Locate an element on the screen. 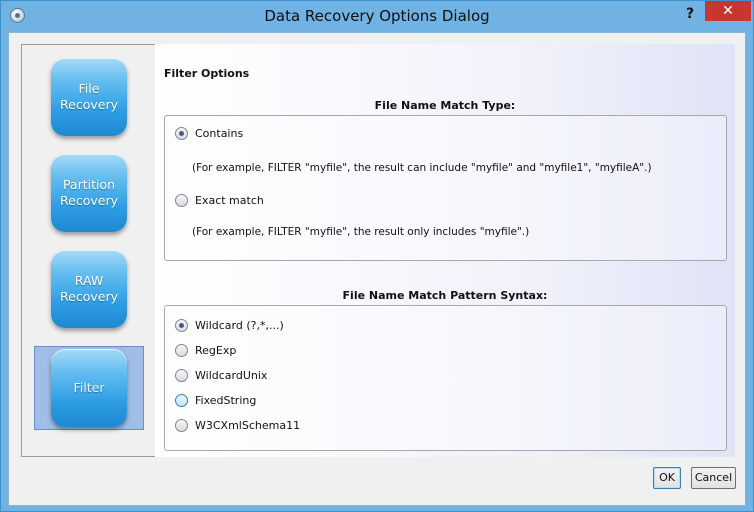  wildcard-label: Wildcard (?,*,...) is located at coordinates (239, 325).